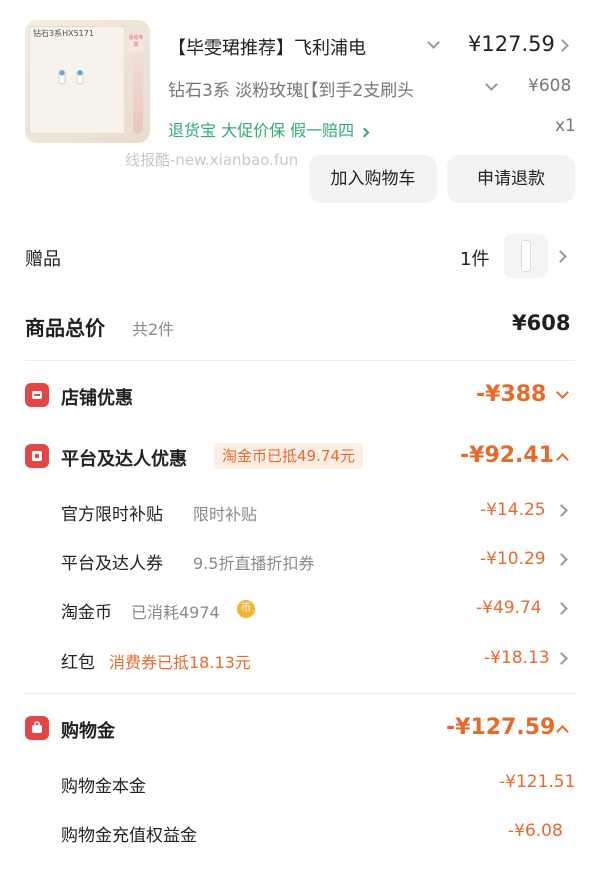 This screenshot has width=600, height=870. Describe the element at coordinates (112, 564) in the screenshot. I see `coupon-label: 平台及达人券` at that location.